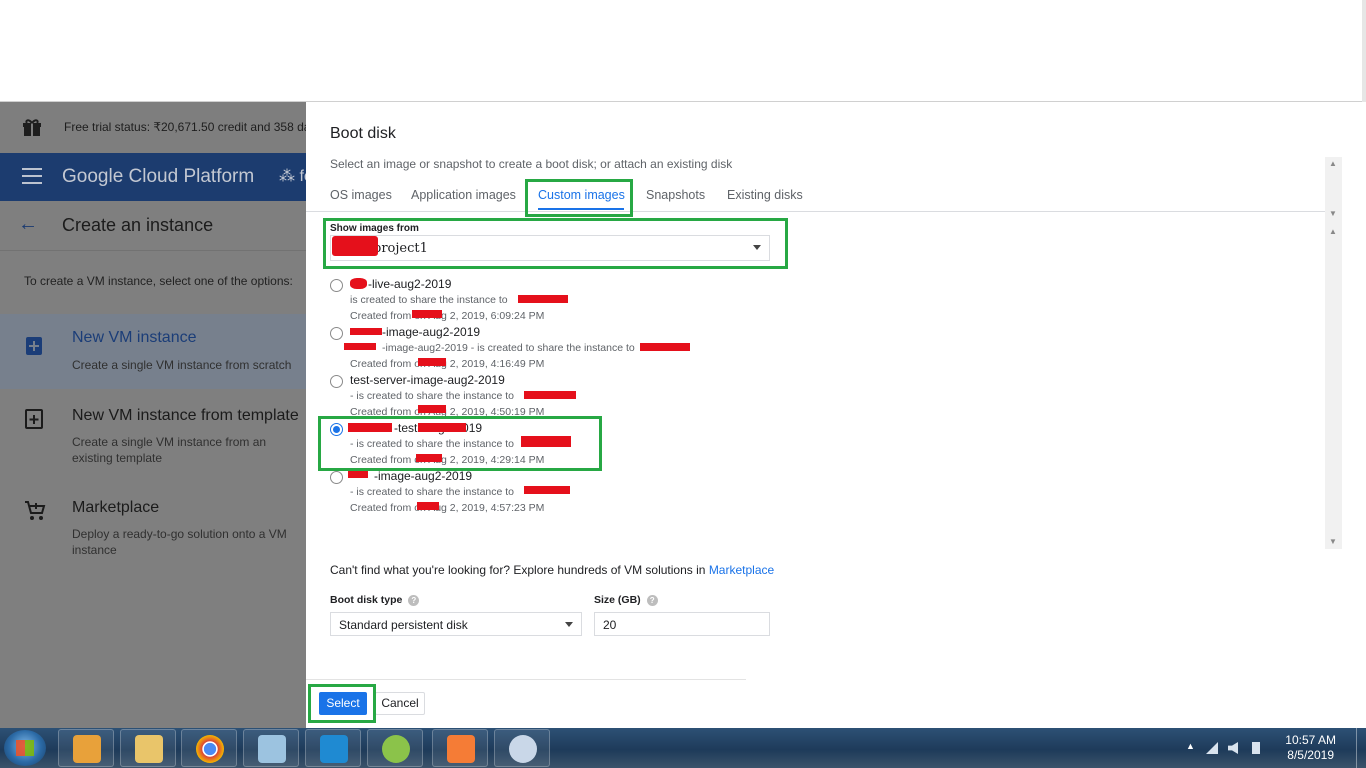 The width and height of the screenshot is (1366, 768). I want to click on dialog-title: Boot disk, so click(363, 133).